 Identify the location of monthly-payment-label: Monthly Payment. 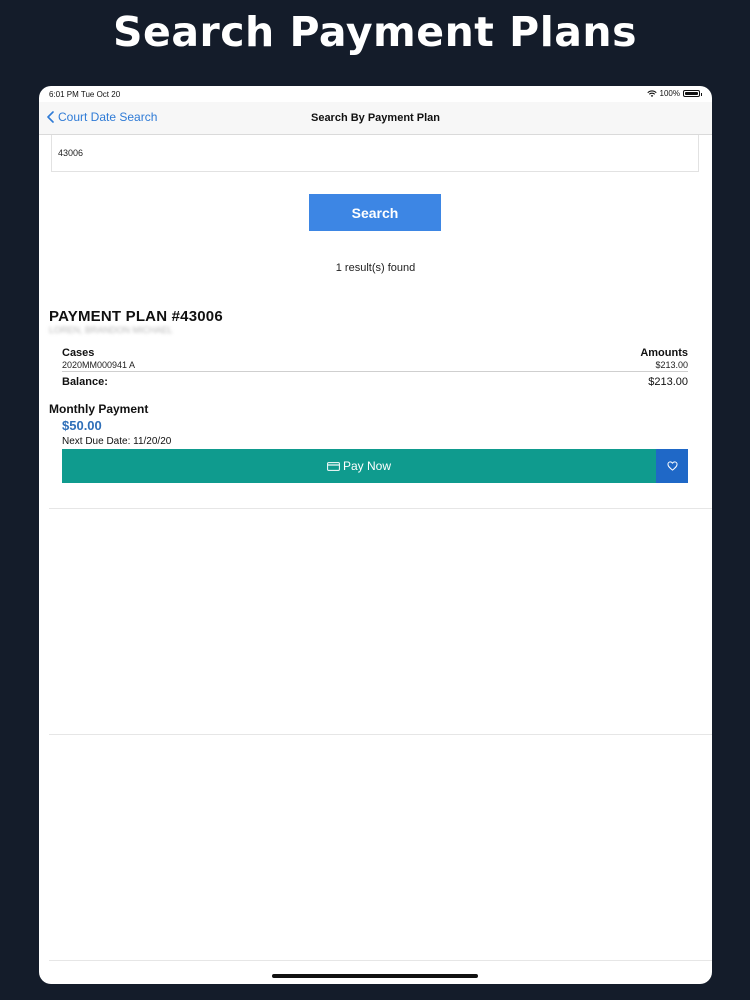
(99, 409).